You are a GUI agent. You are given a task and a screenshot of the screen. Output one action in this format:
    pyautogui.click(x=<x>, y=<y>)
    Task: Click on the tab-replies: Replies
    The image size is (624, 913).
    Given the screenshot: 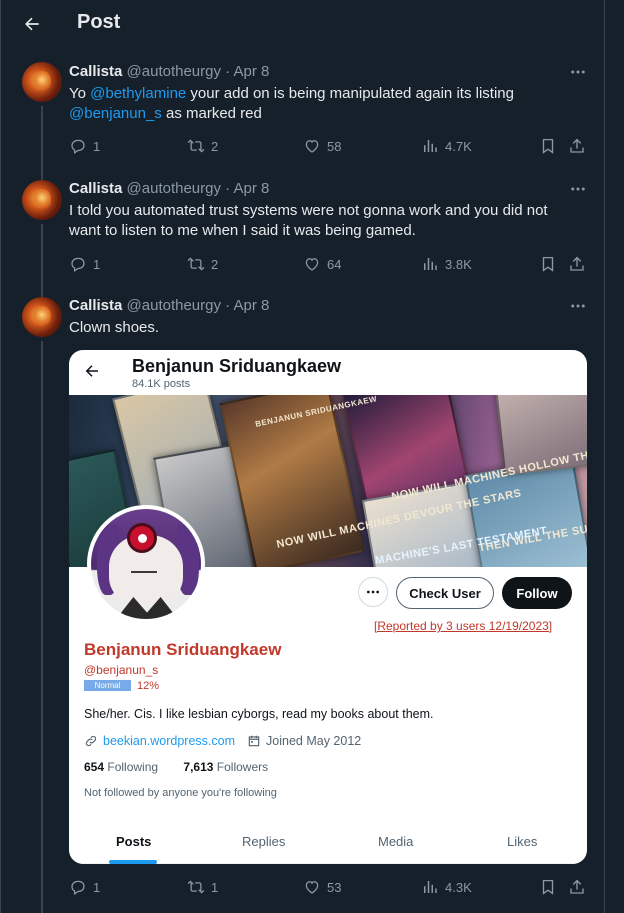 What is the action you would take?
    pyautogui.click(x=264, y=841)
    